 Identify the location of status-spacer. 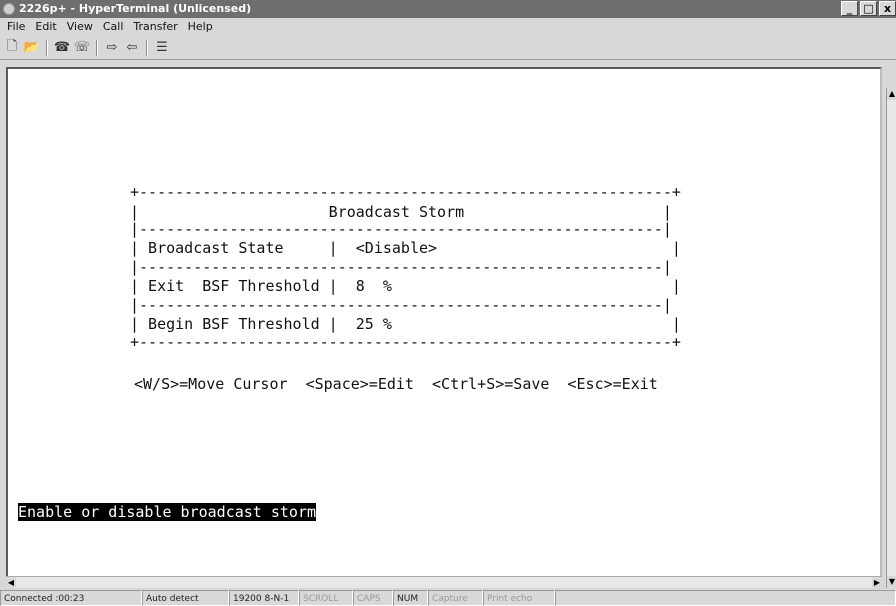
(725, 598).